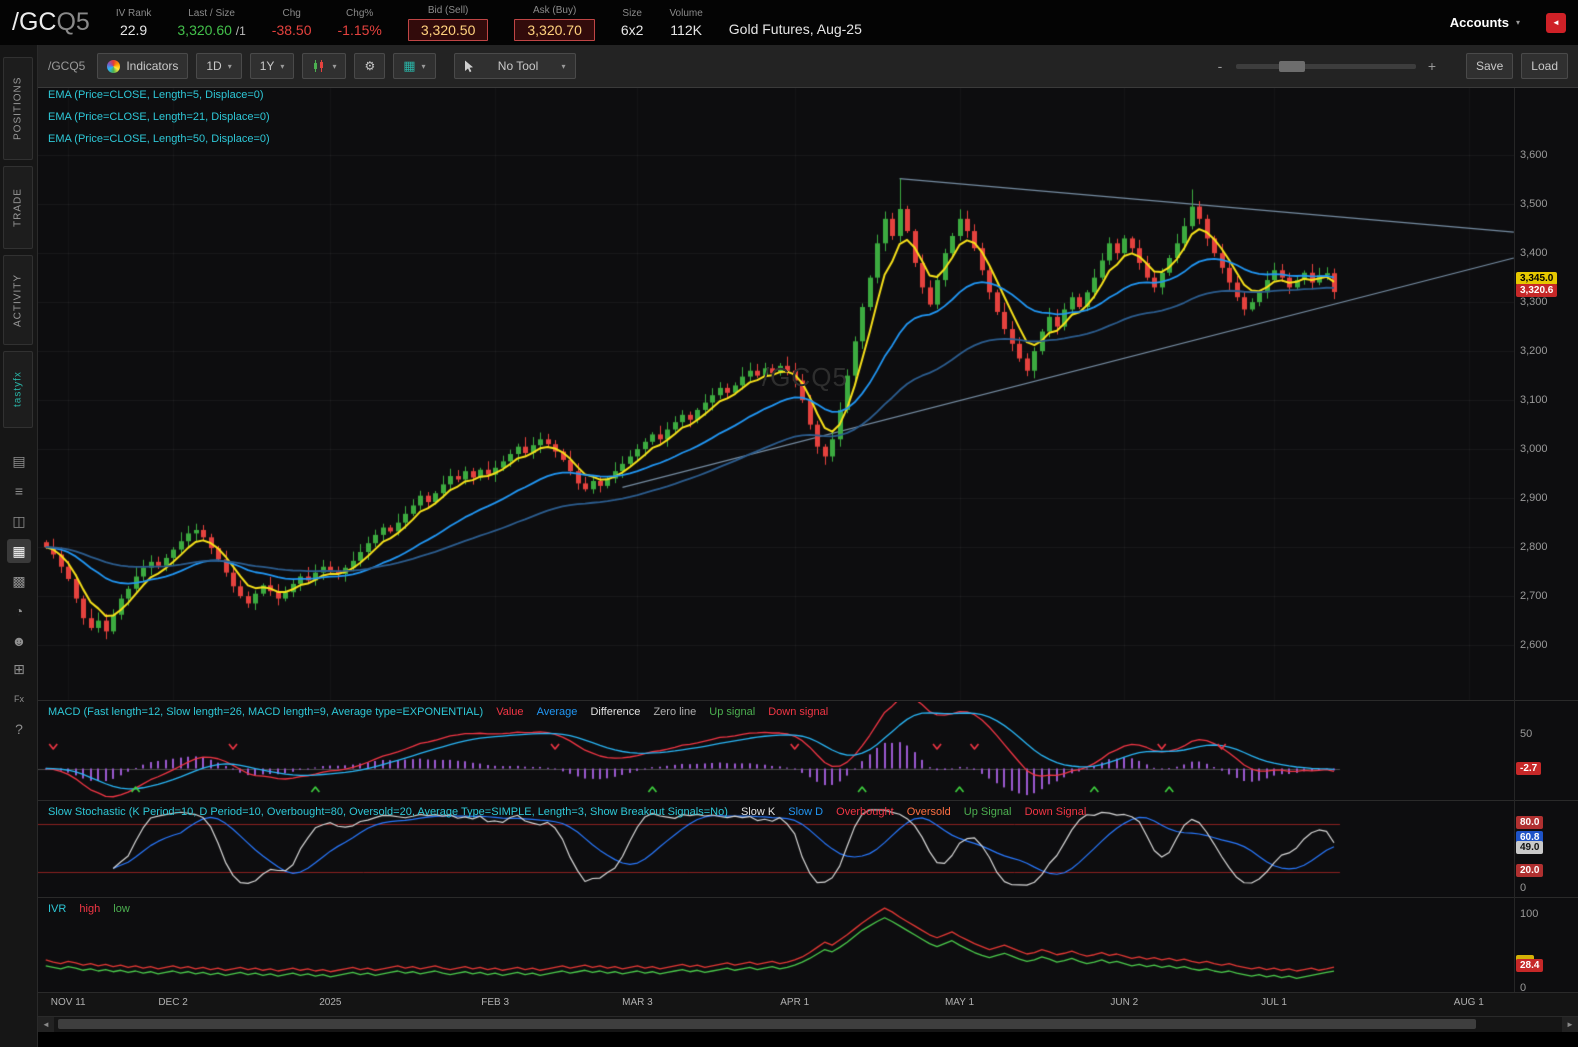  I want to click on timeframe-dropdown: 1D ▾, so click(219, 66).